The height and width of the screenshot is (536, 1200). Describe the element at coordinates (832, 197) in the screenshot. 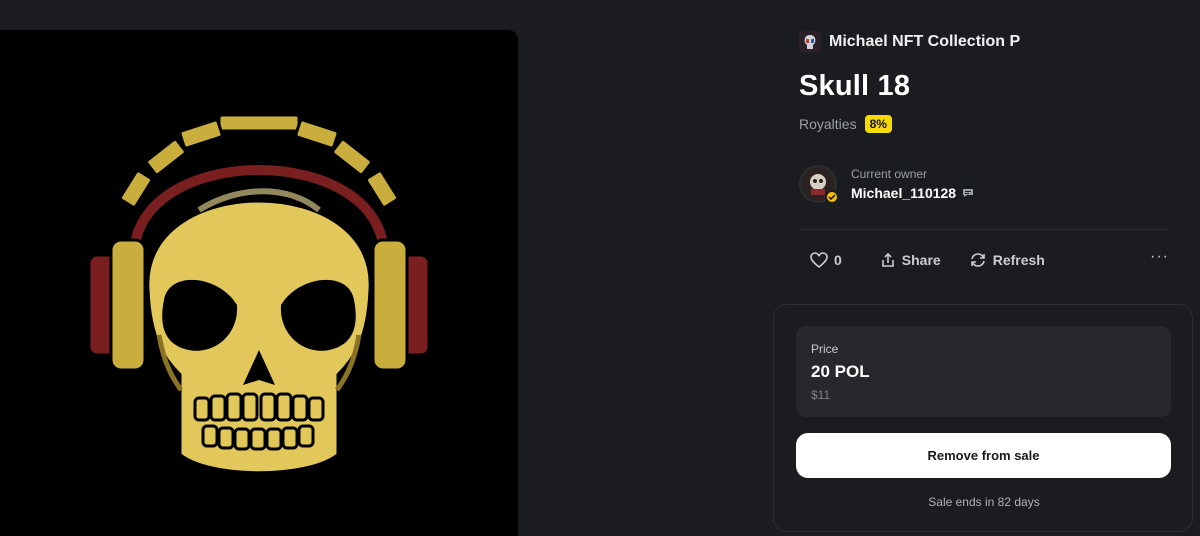

I see `verified-icon` at that location.